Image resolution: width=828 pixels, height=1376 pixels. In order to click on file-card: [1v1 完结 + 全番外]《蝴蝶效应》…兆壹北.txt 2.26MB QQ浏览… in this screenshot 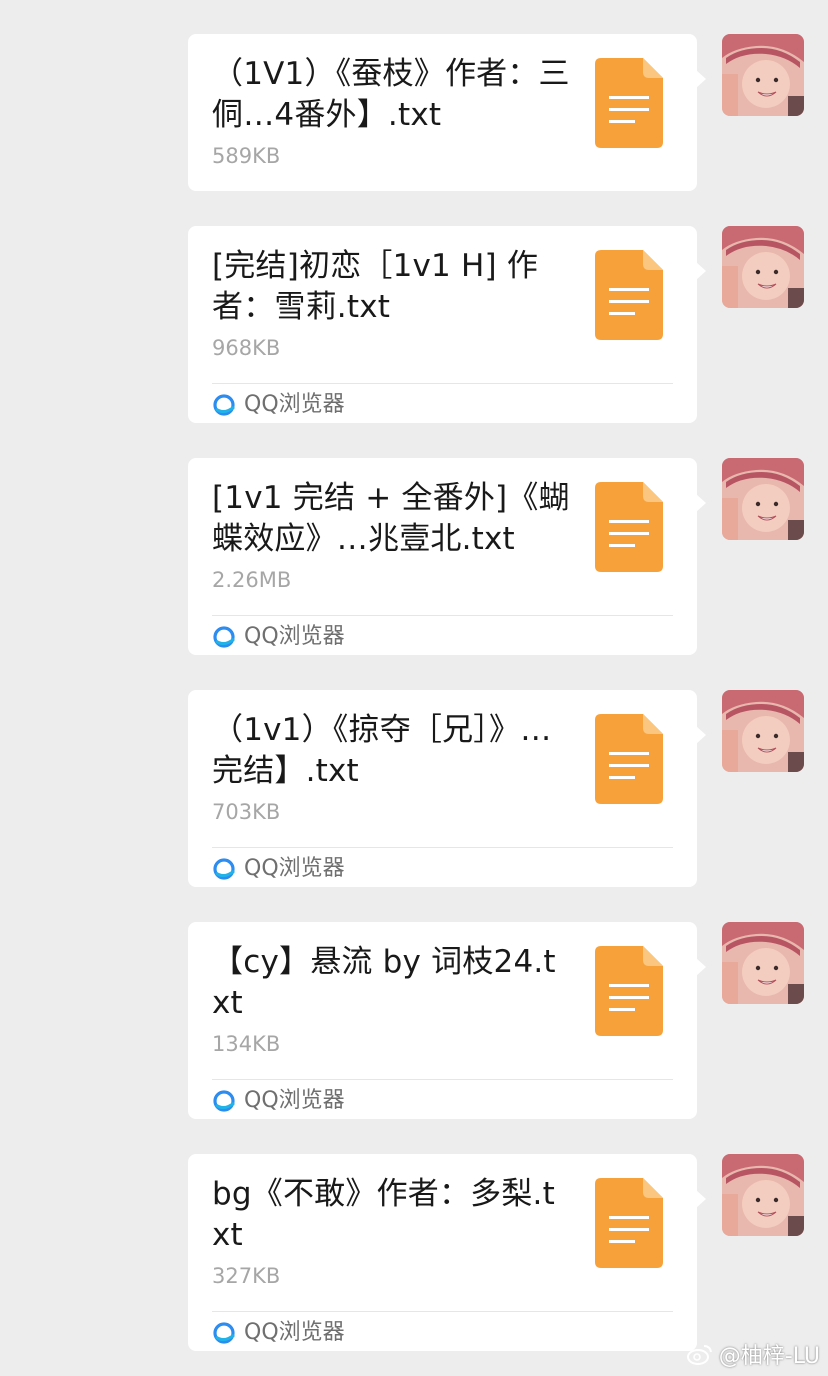, I will do `click(447, 556)`.